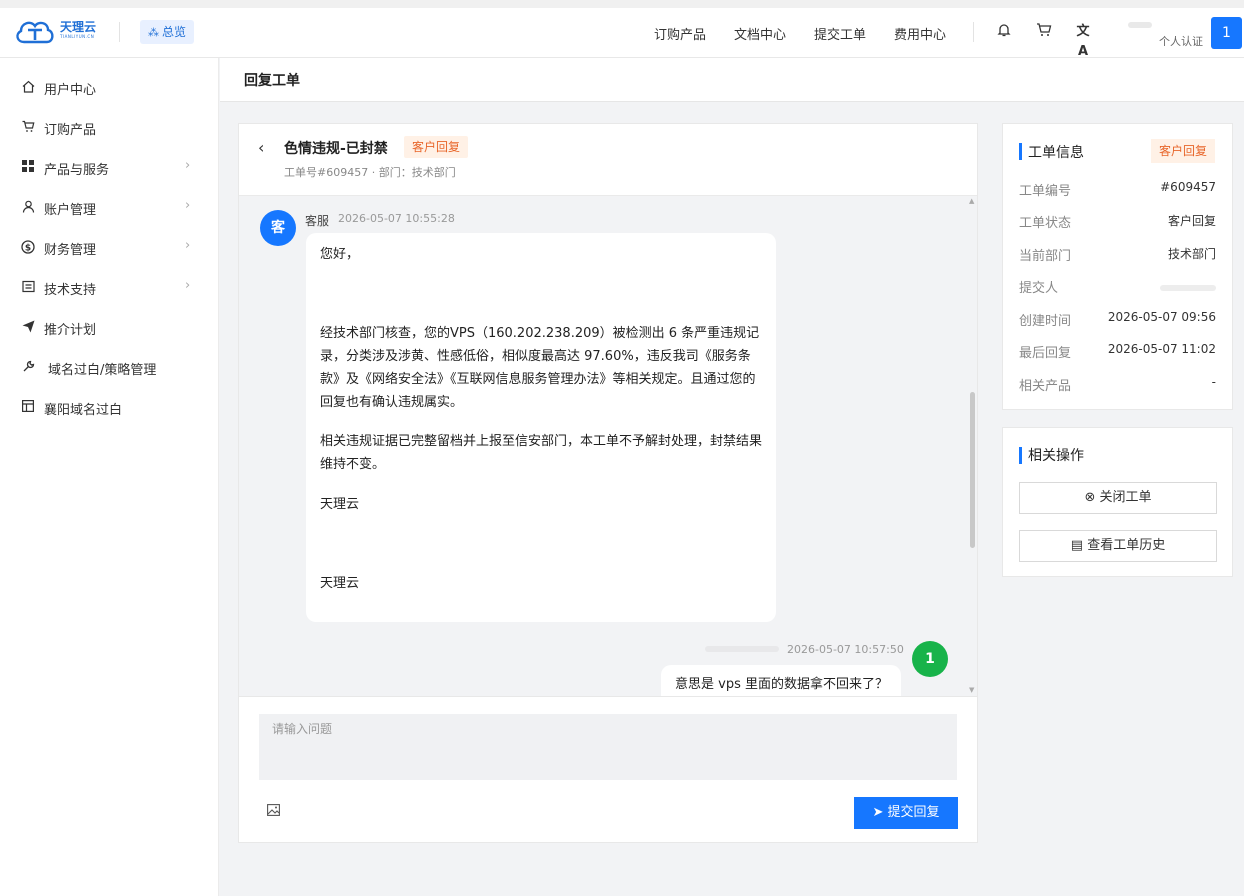 The image size is (1244, 896). What do you see at coordinates (77, 36) in the screenshot?
I see `brand-sub: TIANLIYUN.CN` at bounding box center [77, 36].